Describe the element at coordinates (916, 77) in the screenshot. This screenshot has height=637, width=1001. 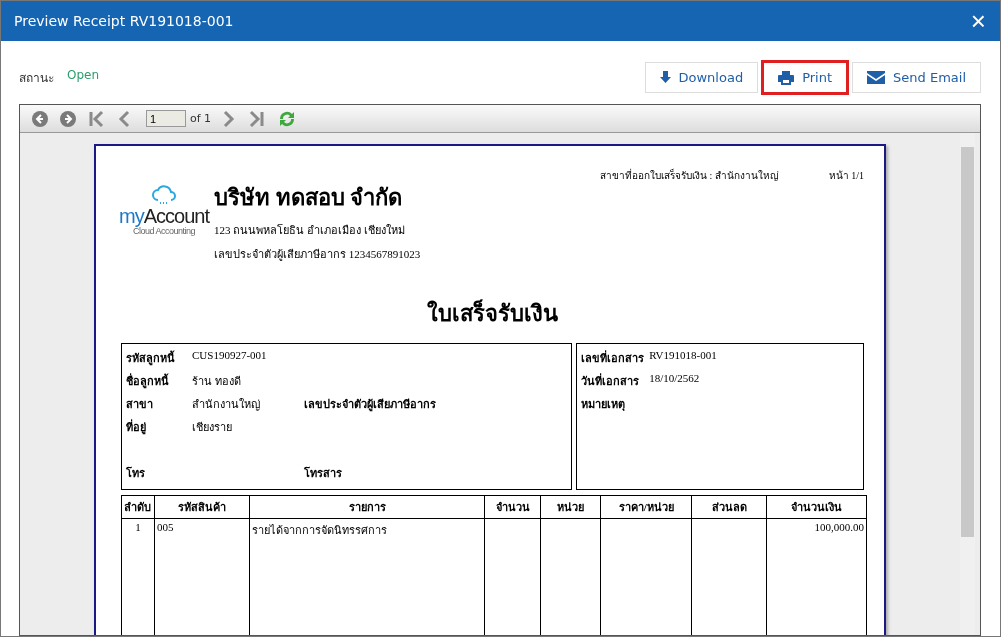
I see `email-button: Send Email` at that location.